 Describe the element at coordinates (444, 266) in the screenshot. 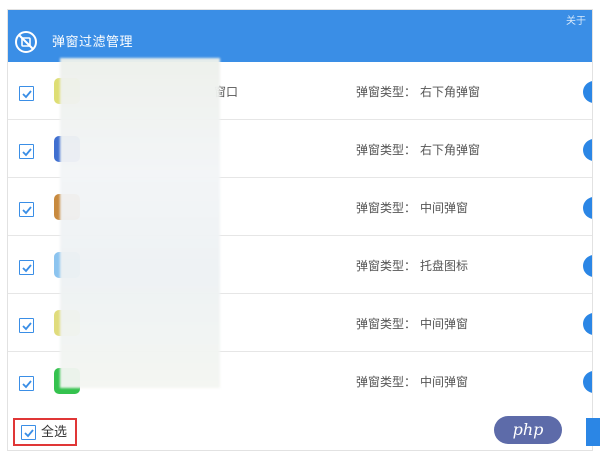

I see `popup-type-value: 托盘图标` at that location.